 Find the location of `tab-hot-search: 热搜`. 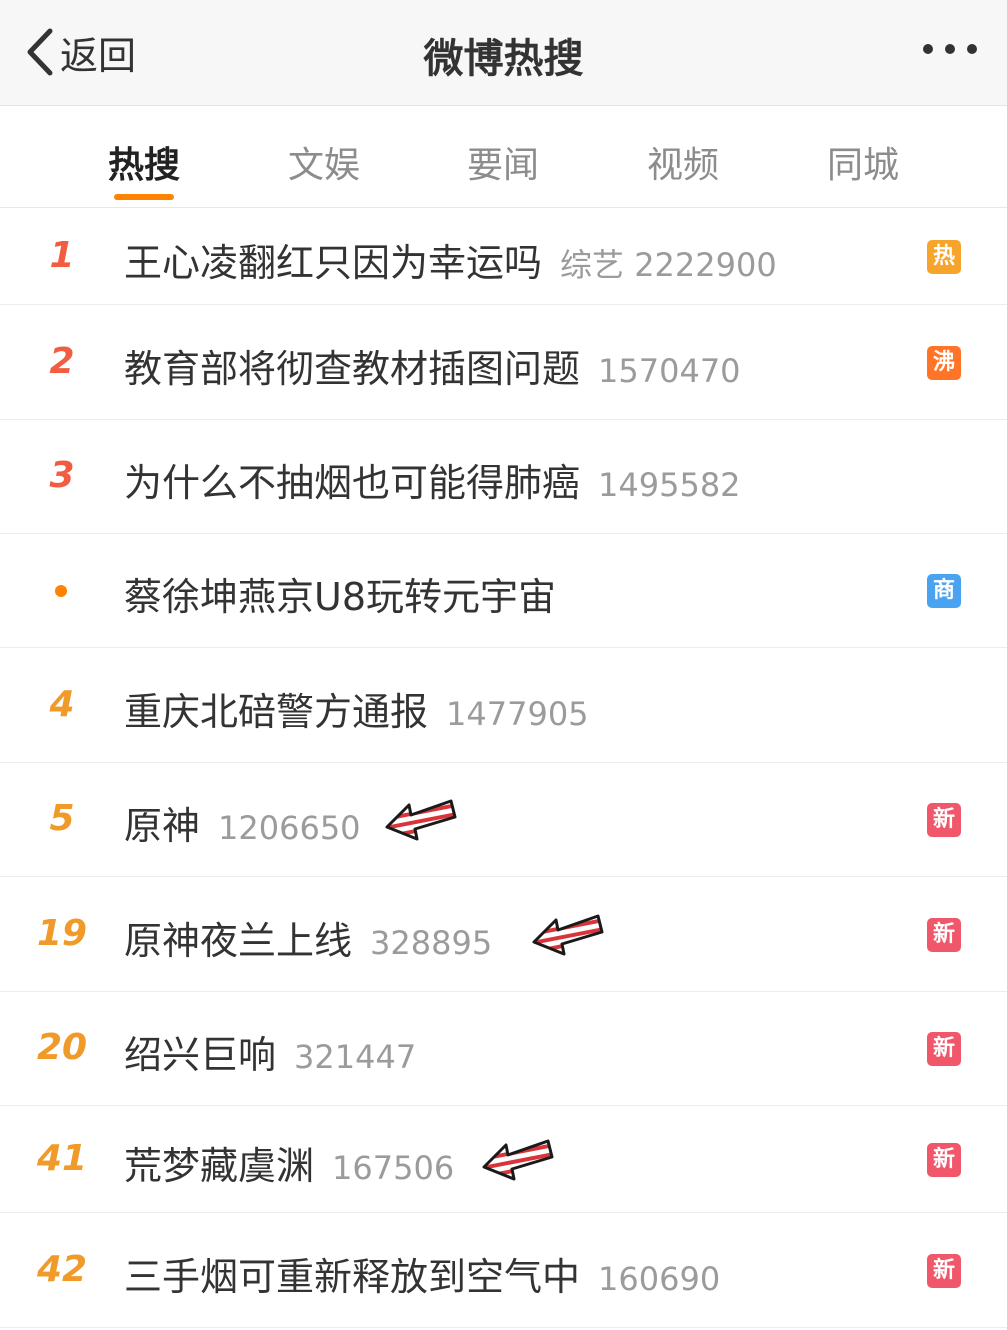

tab-hot-search: 热搜 is located at coordinates (144, 162).